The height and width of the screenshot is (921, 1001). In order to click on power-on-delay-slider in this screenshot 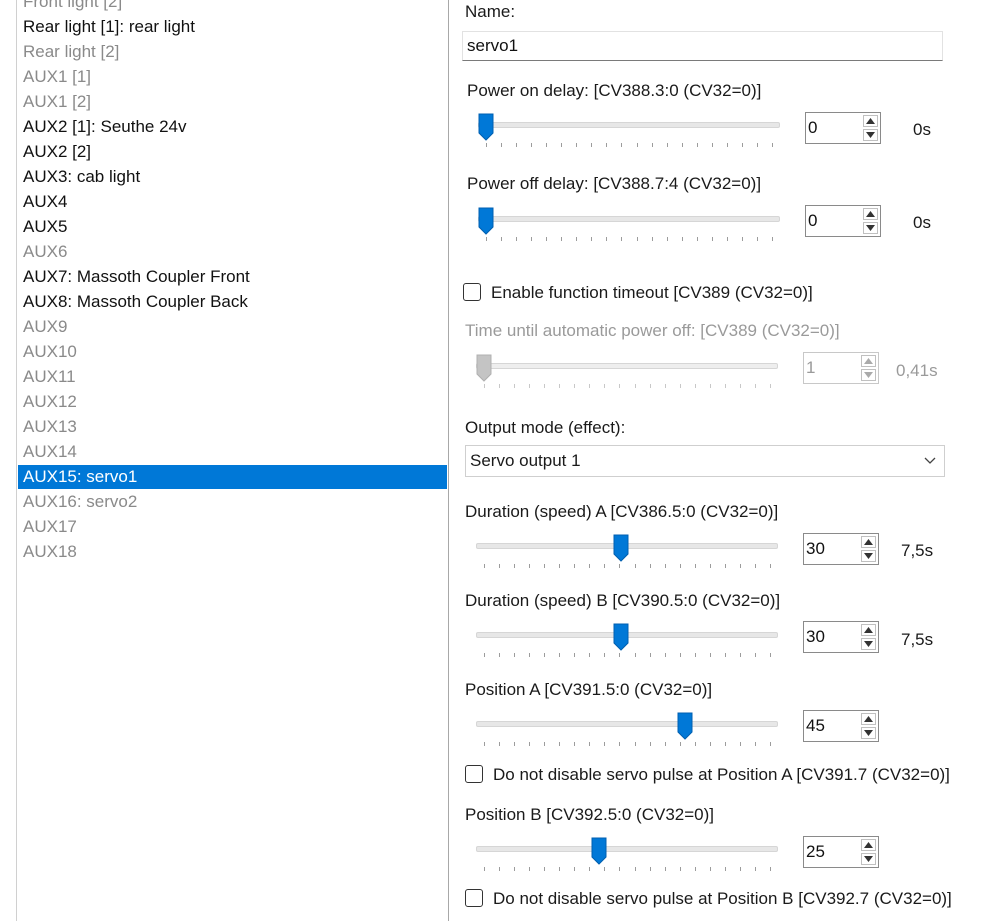, I will do `click(629, 131)`.